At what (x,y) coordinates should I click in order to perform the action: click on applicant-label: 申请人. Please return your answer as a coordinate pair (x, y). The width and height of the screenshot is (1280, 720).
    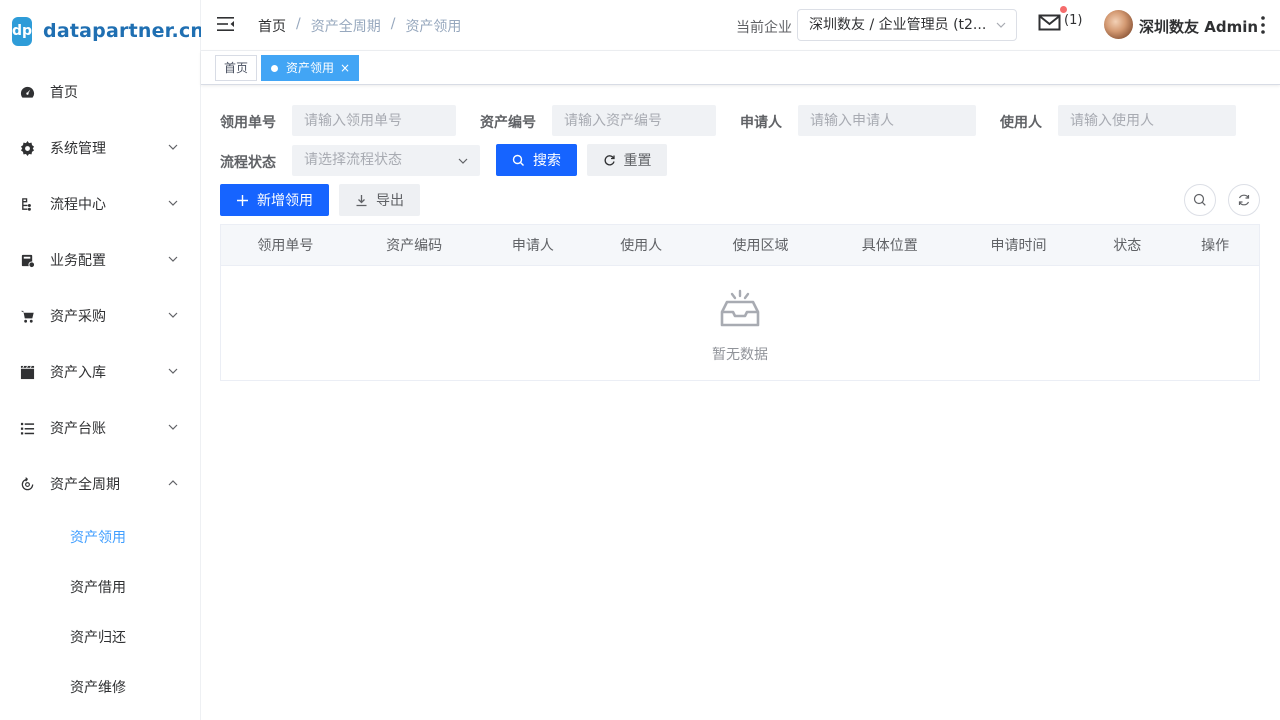
    Looking at the image, I should click on (761, 123).